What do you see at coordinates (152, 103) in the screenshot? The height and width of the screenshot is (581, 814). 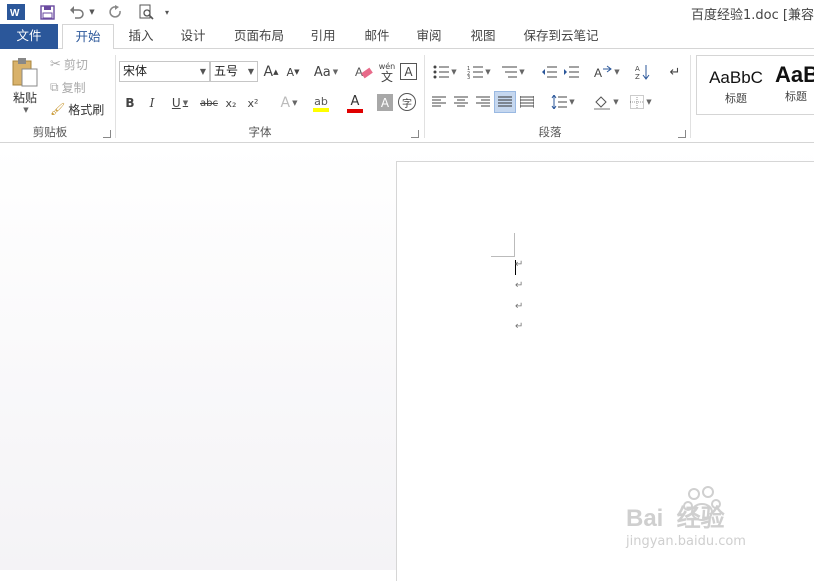 I see `italic-button: I` at bounding box center [152, 103].